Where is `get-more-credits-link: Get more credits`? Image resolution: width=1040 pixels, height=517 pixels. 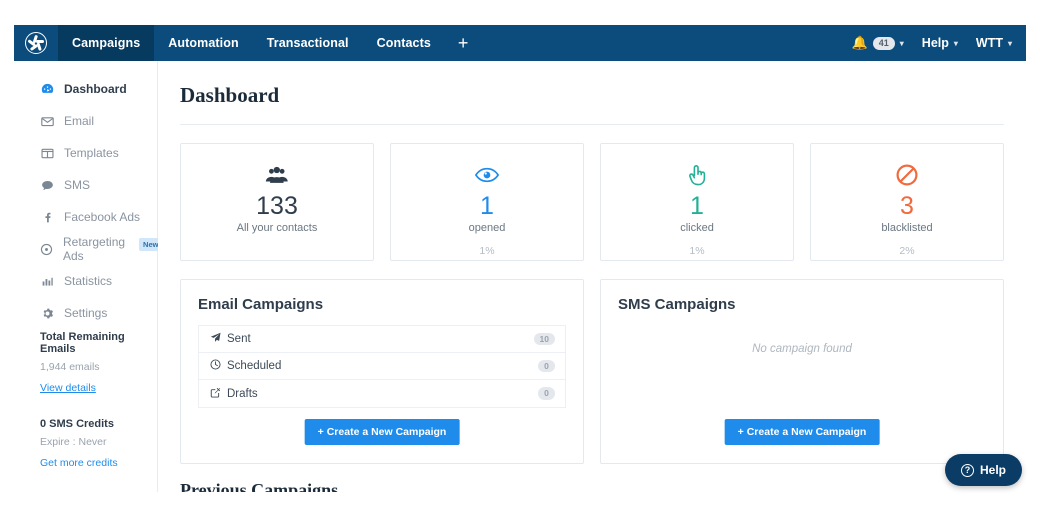
get-more-credits-link: Get more credits is located at coordinates (79, 463).